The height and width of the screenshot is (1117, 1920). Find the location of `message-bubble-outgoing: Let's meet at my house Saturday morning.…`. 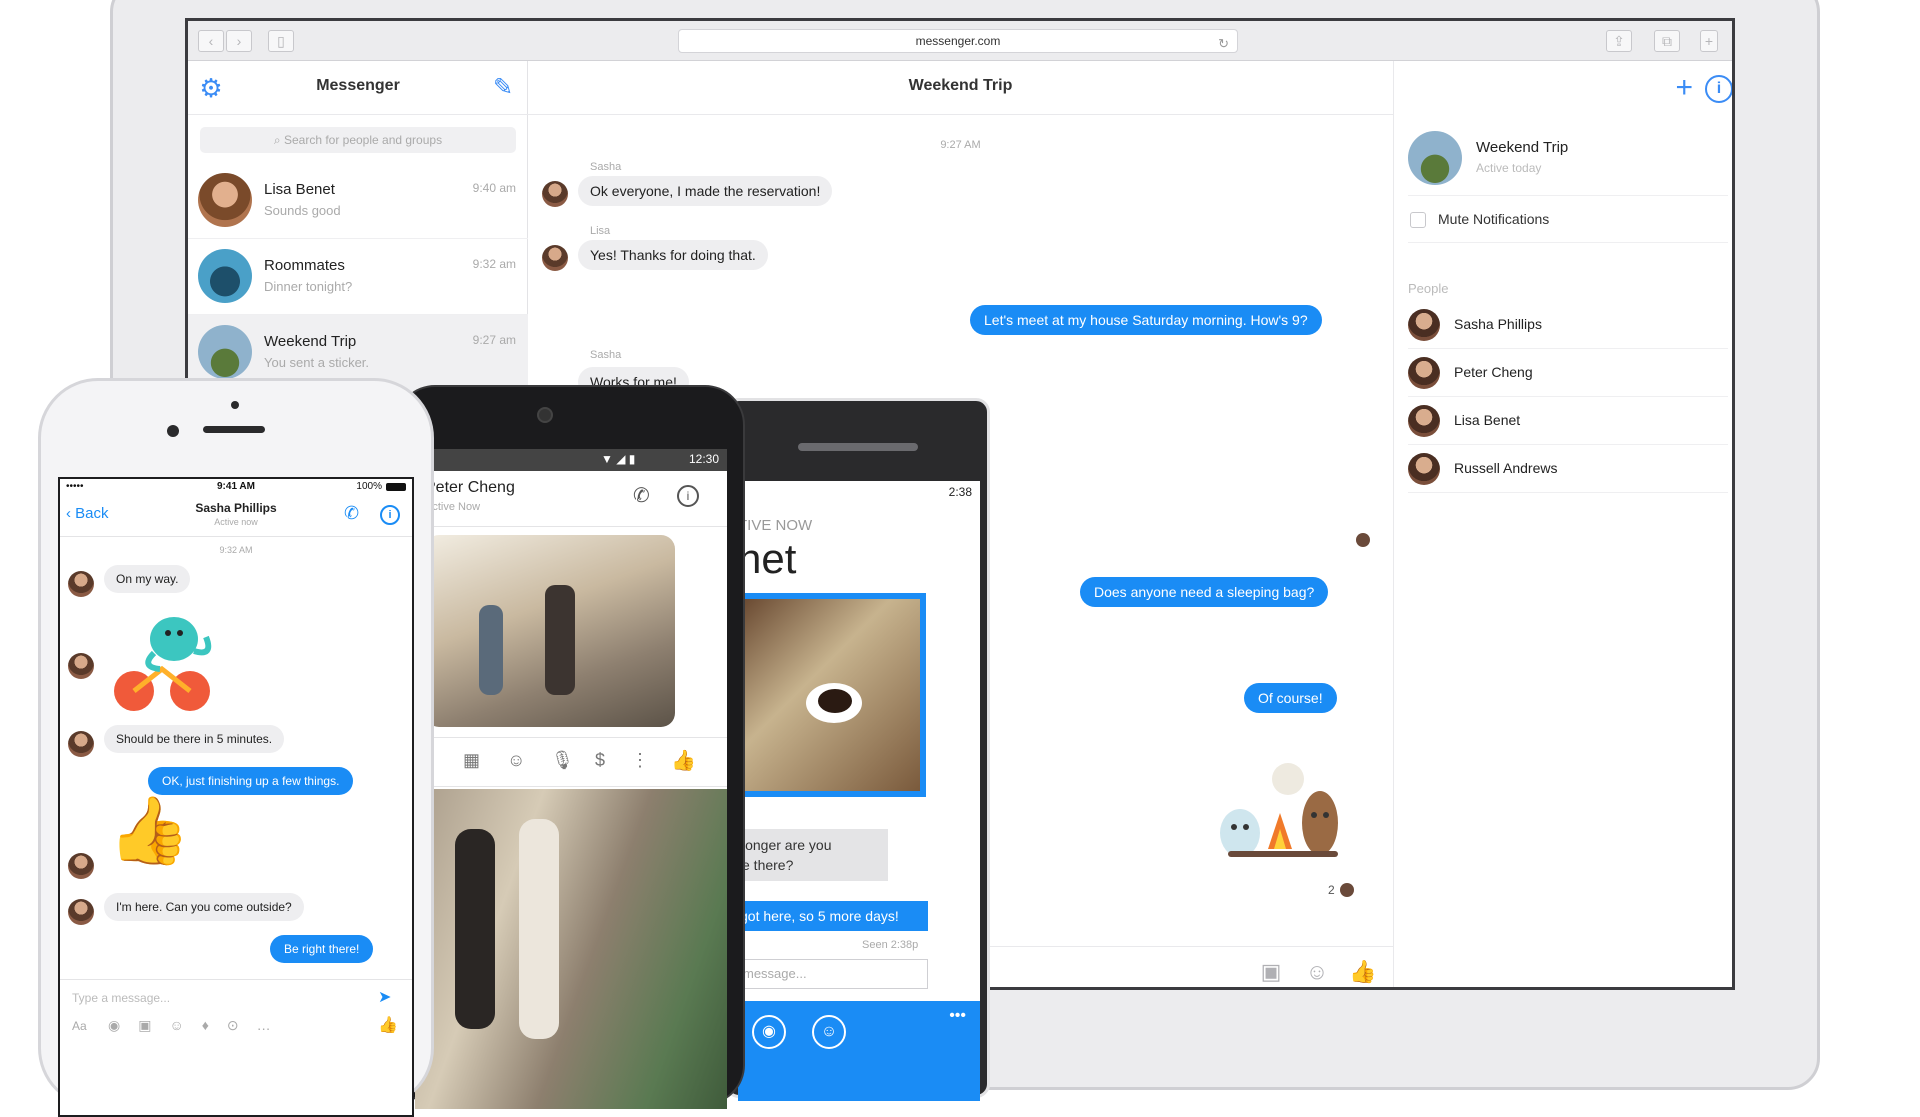

message-bubble-outgoing: Let's meet at my house Saturday morning.… is located at coordinates (1146, 320).